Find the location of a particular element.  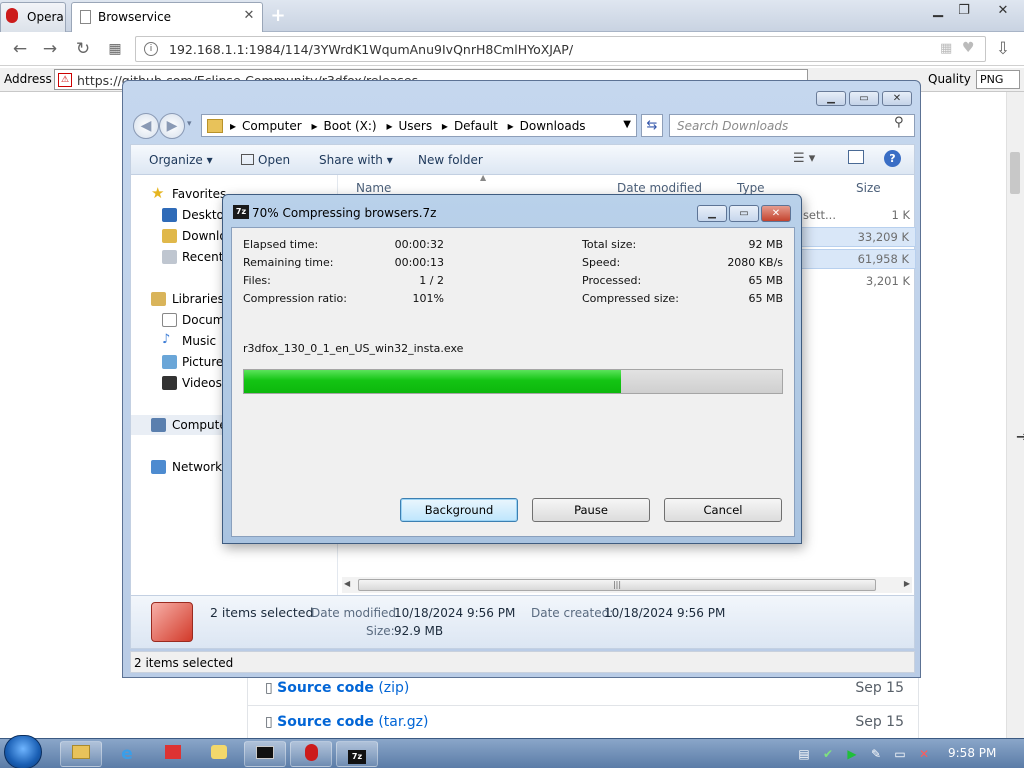

size-value: 92.9 MB is located at coordinates (419, 631).